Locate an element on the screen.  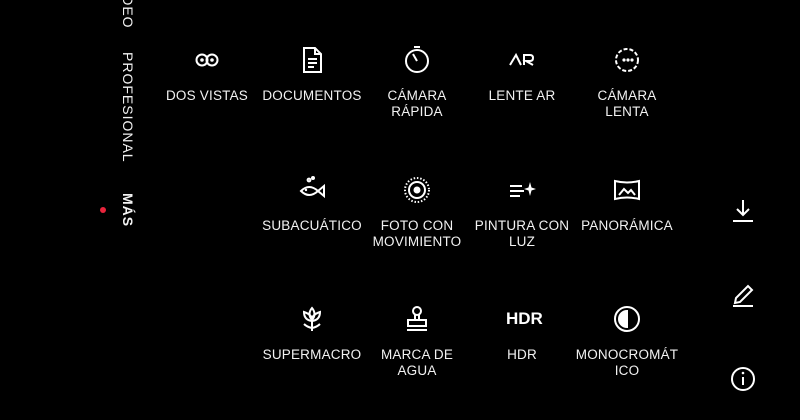
edit-button is located at coordinates (743, 295).